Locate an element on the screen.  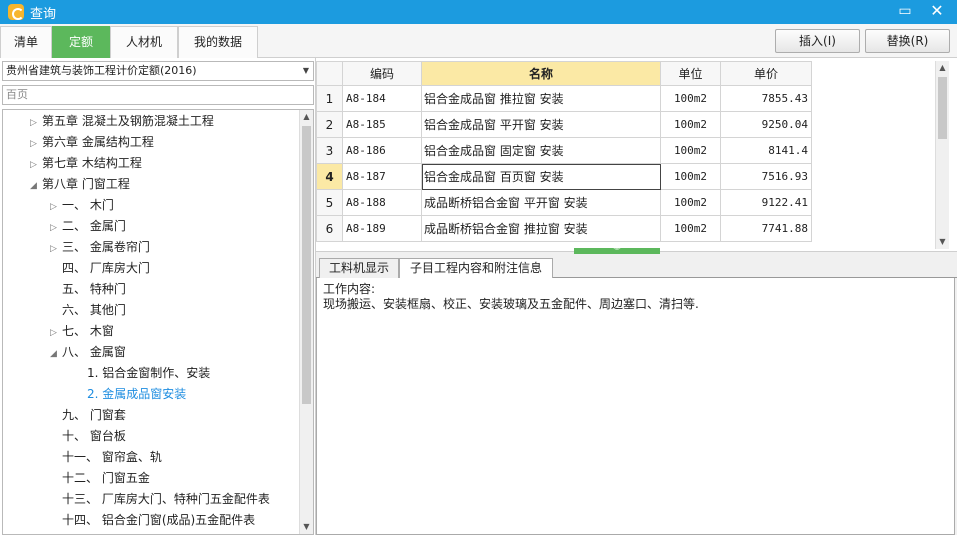
tree-item: ▷ 第六章 金属结构工程 is located at coordinates (92, 142).